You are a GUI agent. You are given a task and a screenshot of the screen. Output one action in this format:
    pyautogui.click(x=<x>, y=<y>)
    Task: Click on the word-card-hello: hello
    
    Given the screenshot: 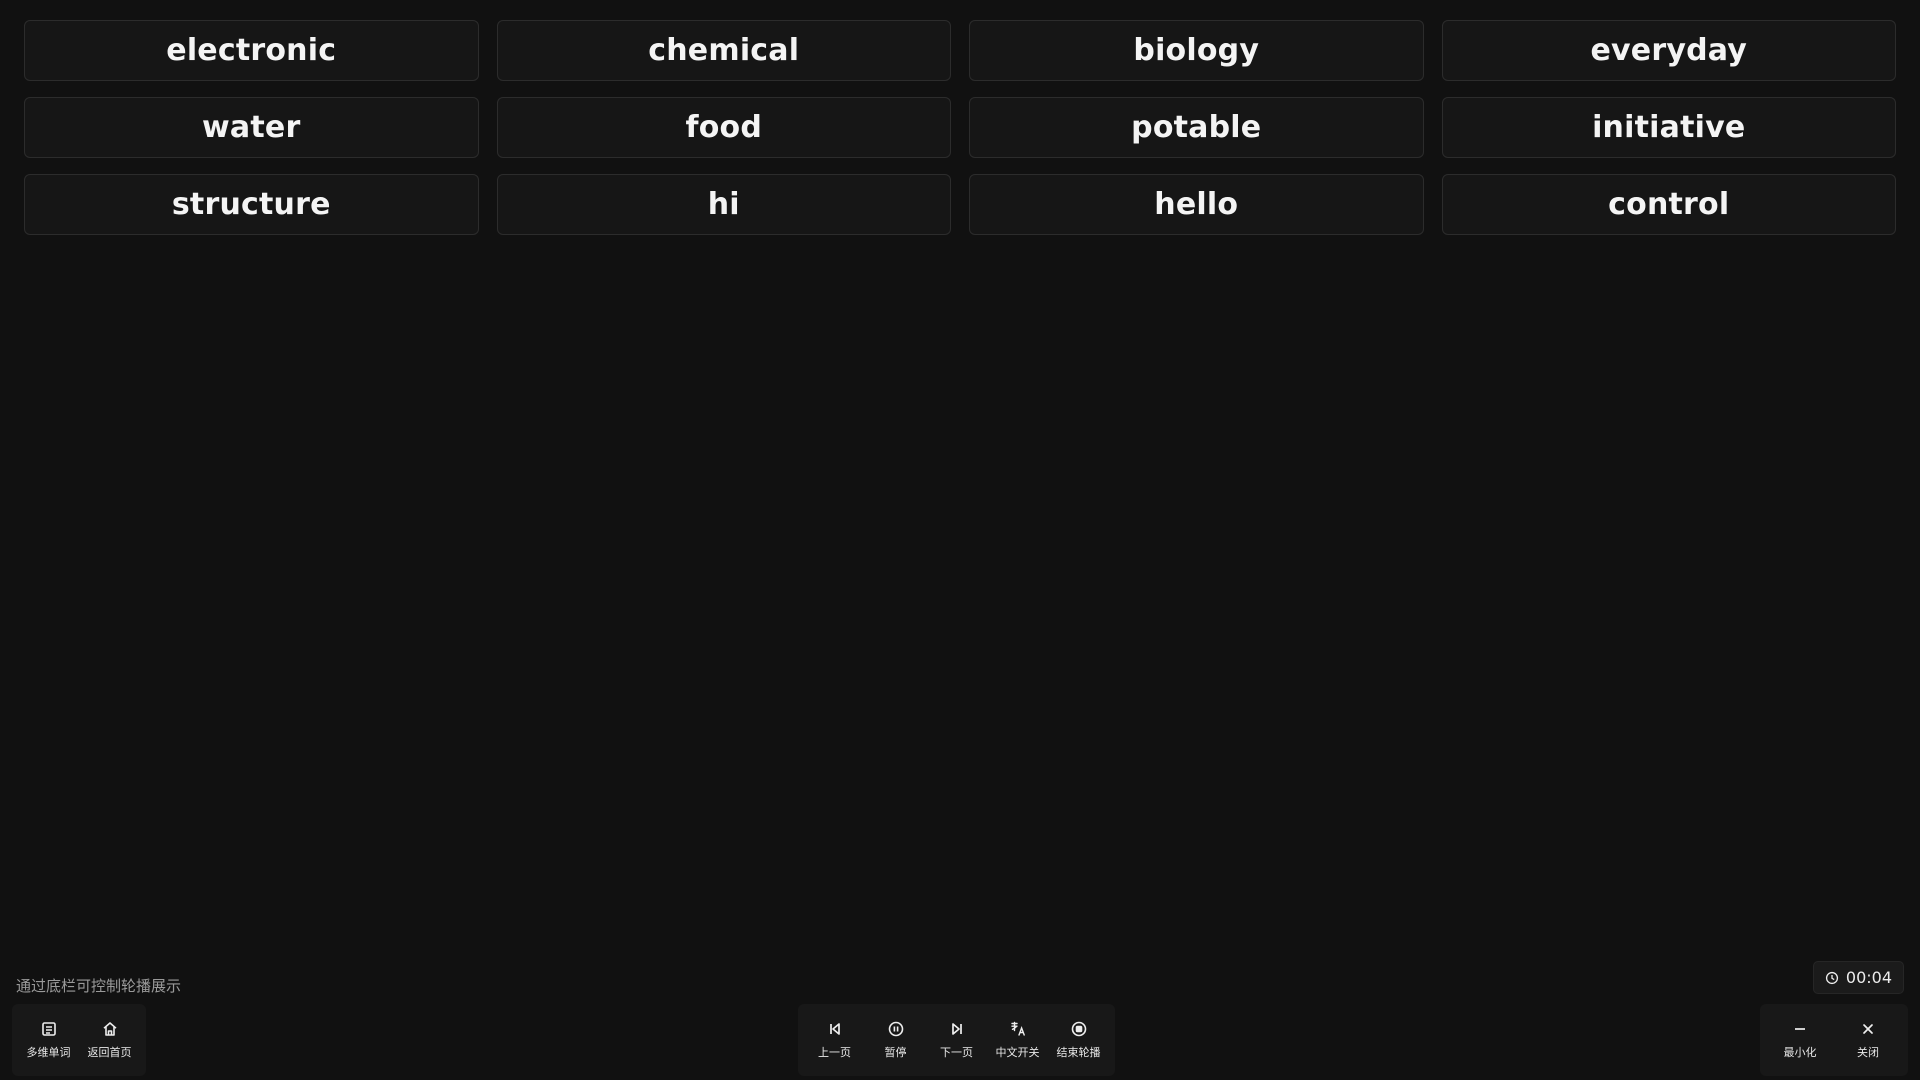 What is the action you would take?
    pyautogui.click(x=1196, y=204)
    